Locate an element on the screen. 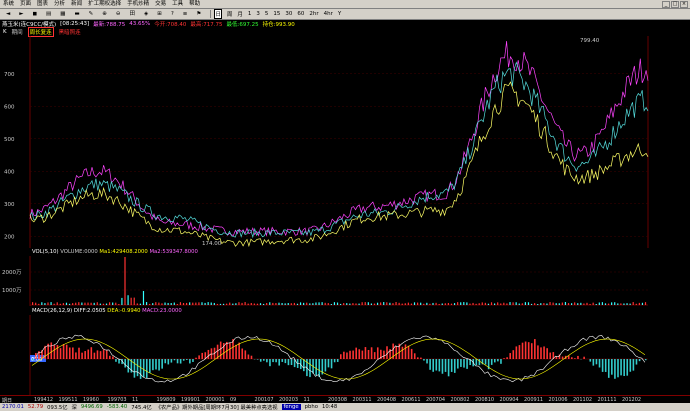 The width and height of the screenshot is (690, 411). period-30min: 30 is located at coordinates (288, 14).